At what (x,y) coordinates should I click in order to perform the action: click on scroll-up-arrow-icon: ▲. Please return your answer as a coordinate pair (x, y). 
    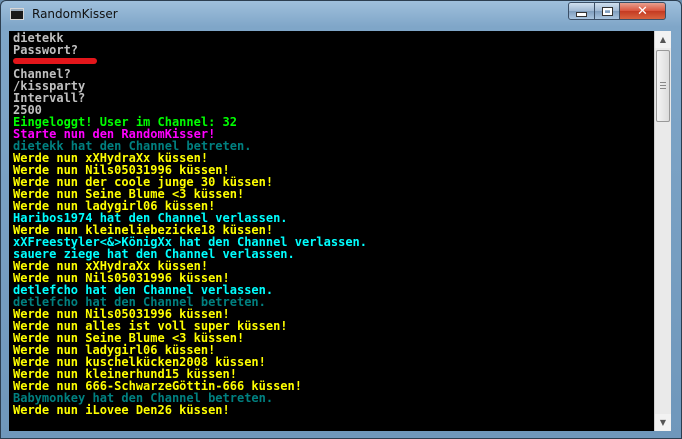
    Looking at the image, I should click on (663, 39).